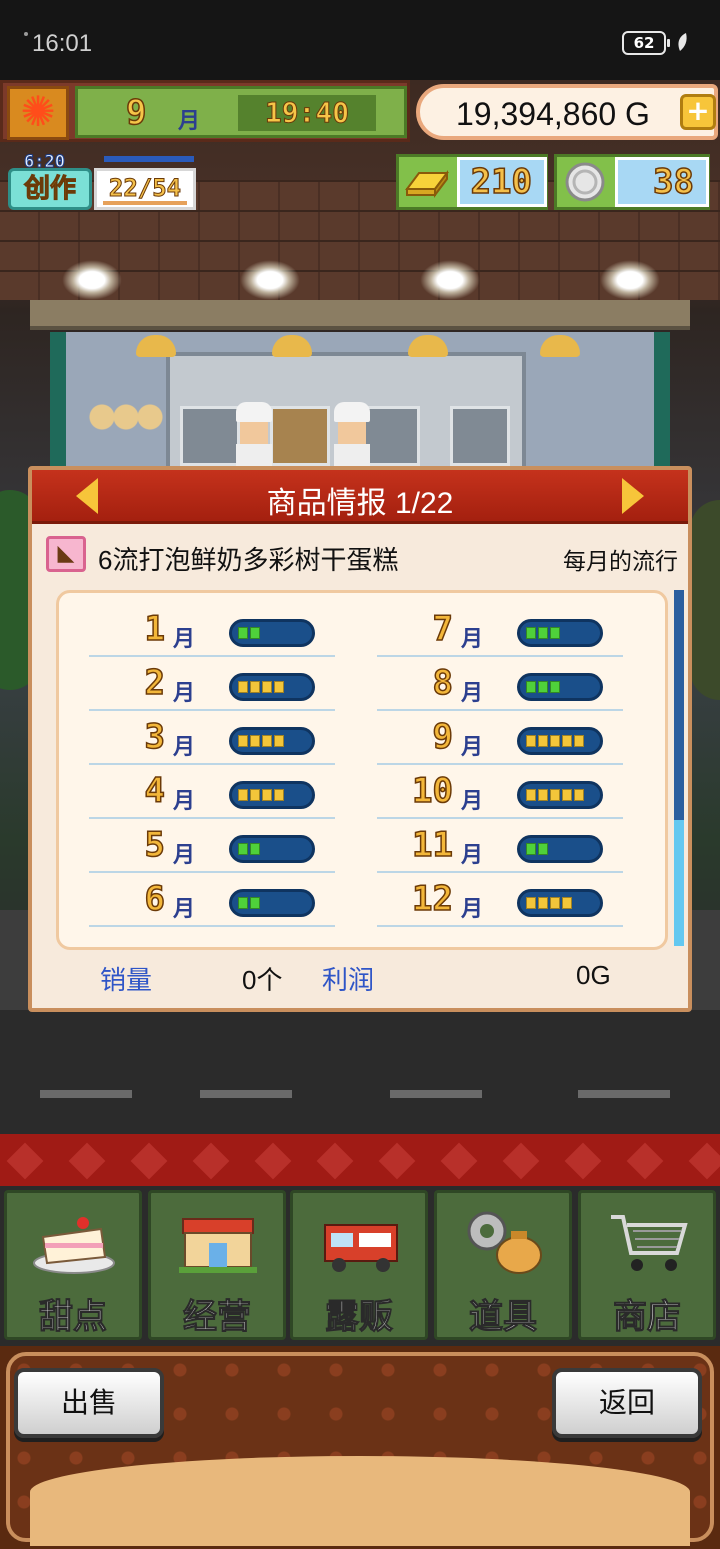 The image size is (720, 1549). Describe the element at coordinates (432, 899) in the screenshot. I see `month-number: 12` at that location.